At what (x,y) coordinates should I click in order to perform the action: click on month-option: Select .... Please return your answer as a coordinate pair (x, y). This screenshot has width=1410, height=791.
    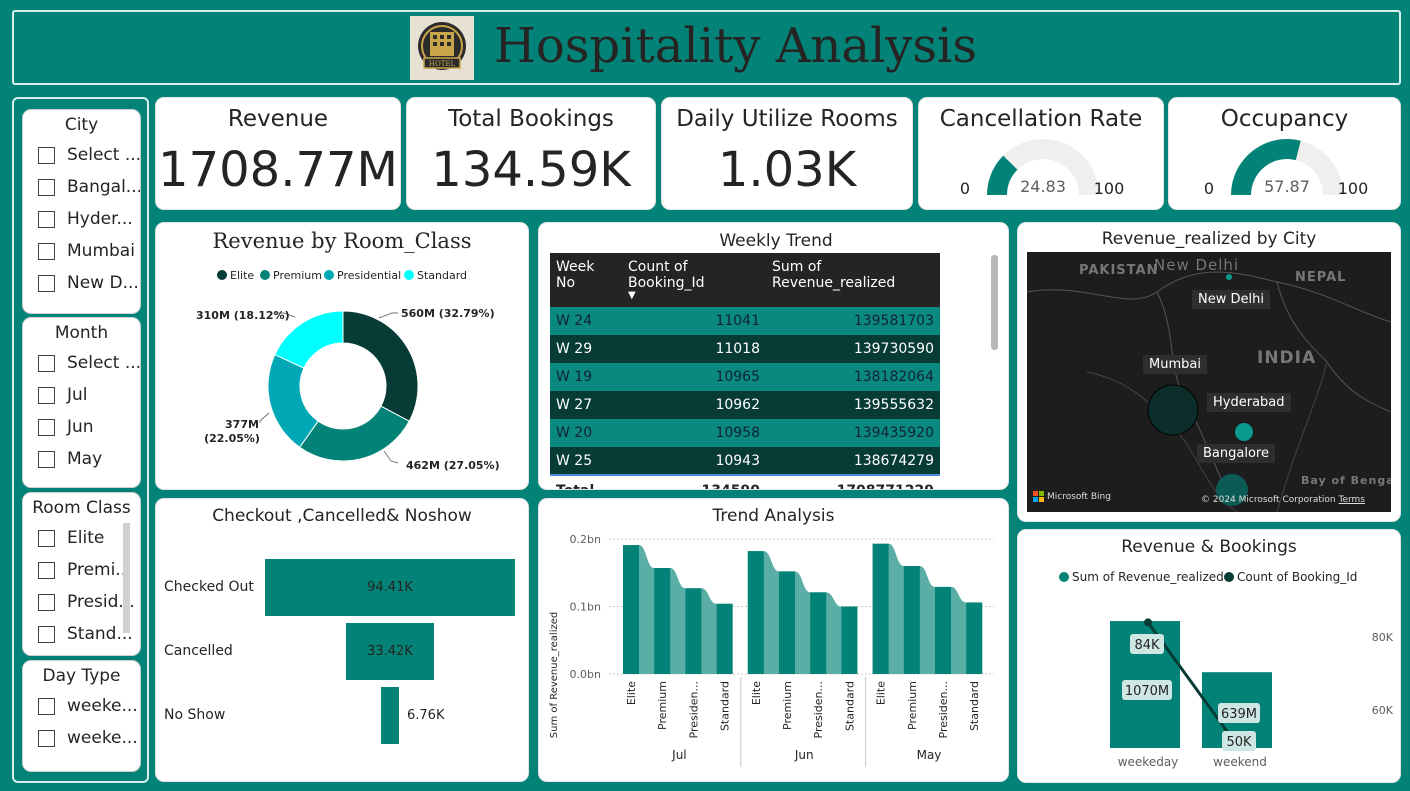
    Looking at the image, I should click on (81, 363).